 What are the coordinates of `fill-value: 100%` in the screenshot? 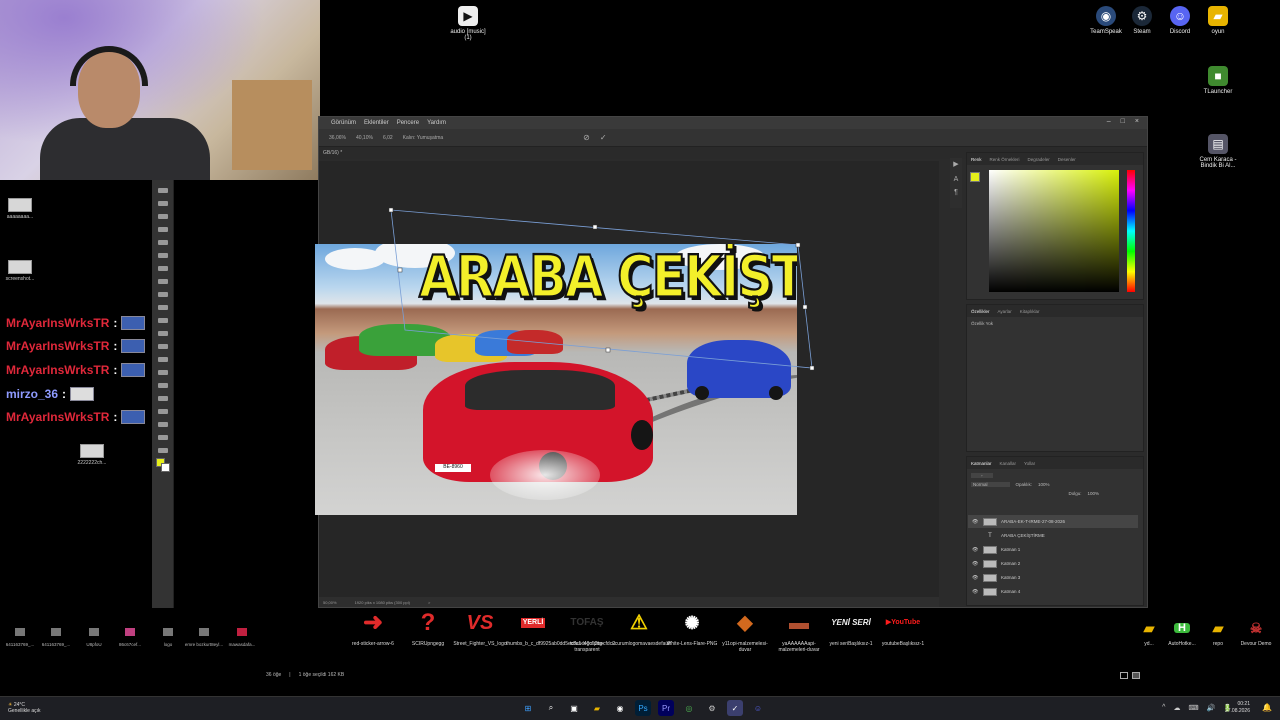 It's located at (1093, 493).